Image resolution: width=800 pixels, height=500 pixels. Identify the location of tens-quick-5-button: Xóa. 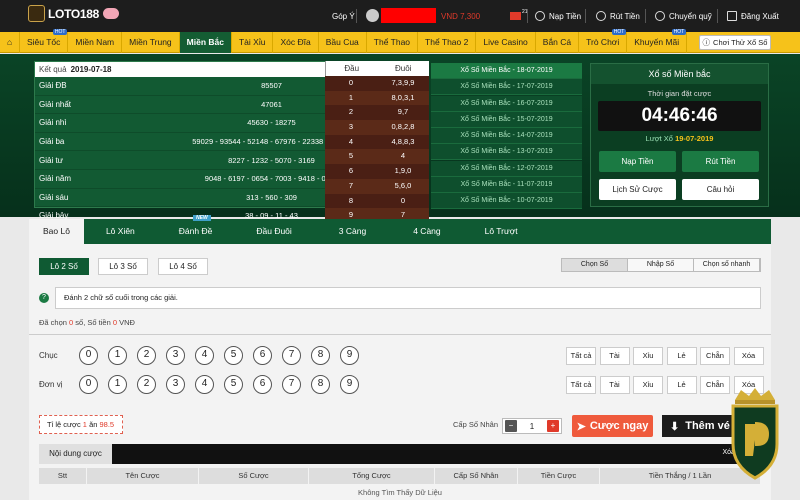
(748, 356).